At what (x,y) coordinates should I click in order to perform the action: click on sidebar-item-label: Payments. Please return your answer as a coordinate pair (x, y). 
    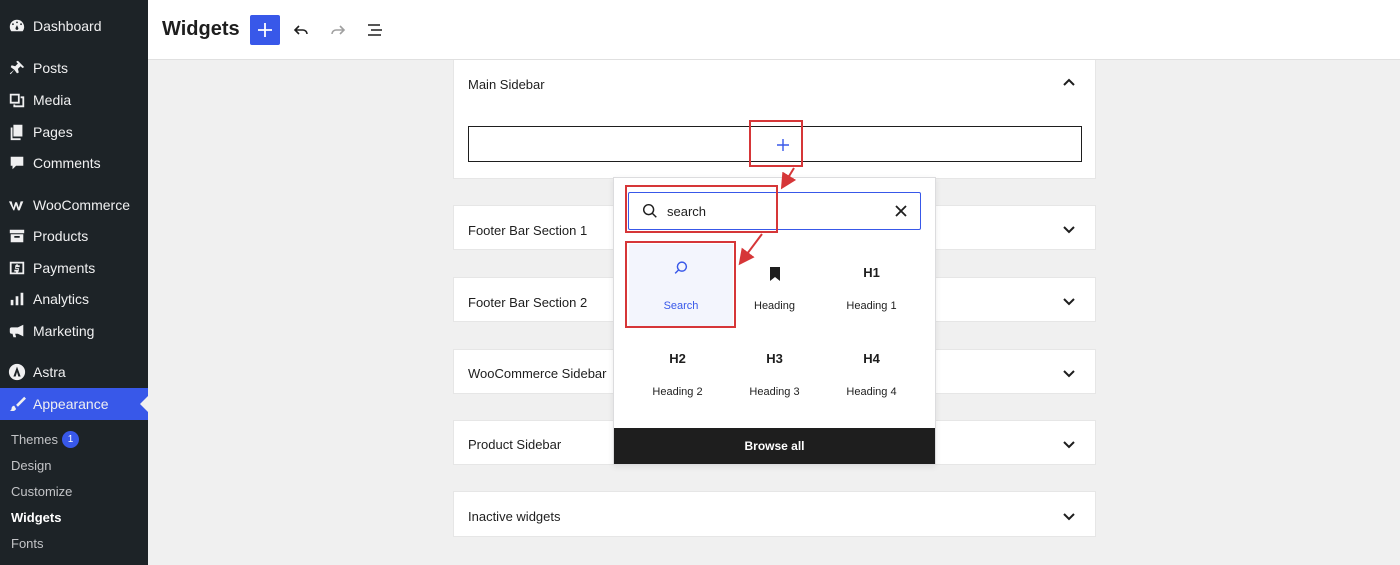
    Looking at the image, I should click on (64, 268).